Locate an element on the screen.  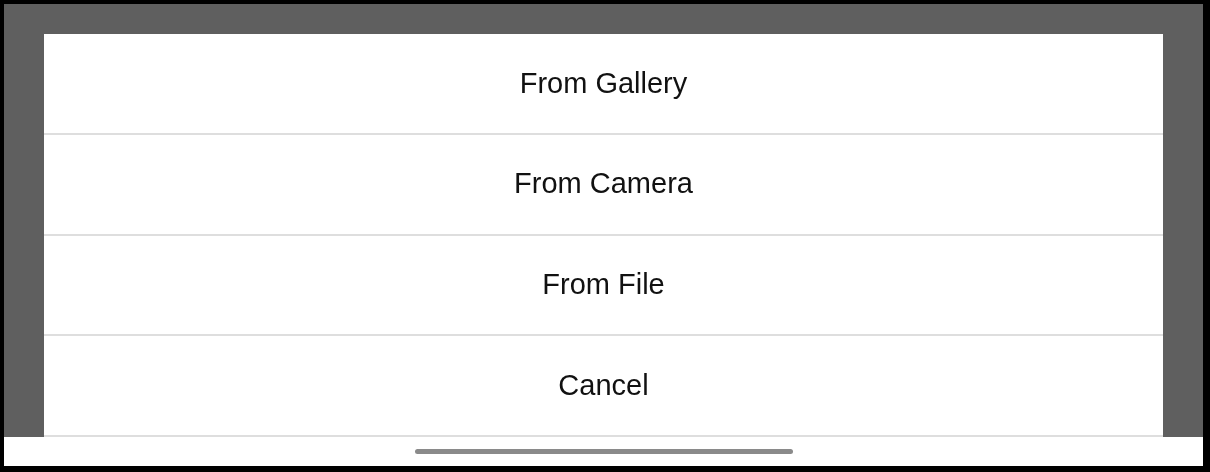
home-indicator is located at coordinates (603, 451).